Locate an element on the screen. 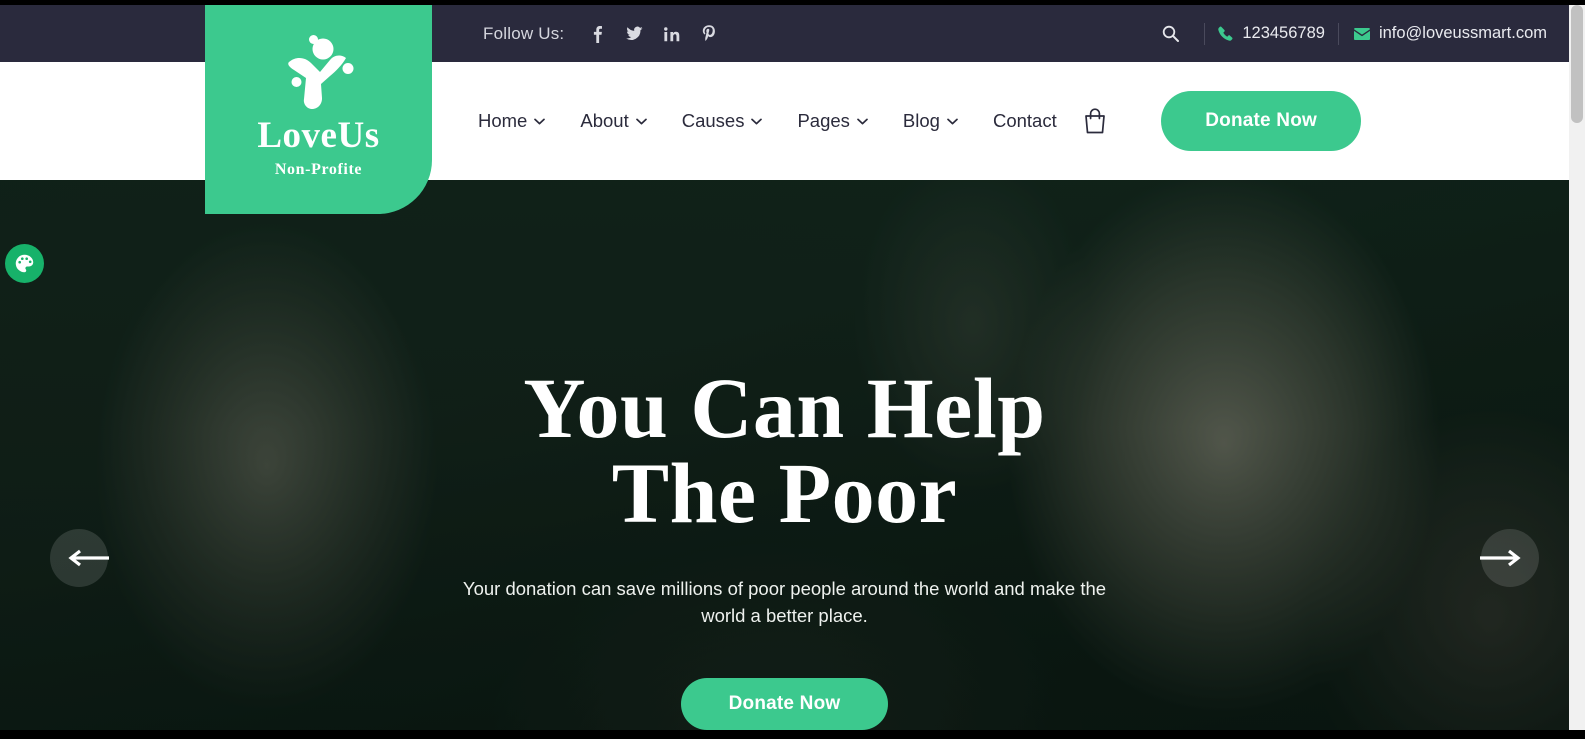 The width and height of the screenshot is (1585, 739). nav-item-label: Pages is located at coordinates (823, 120).